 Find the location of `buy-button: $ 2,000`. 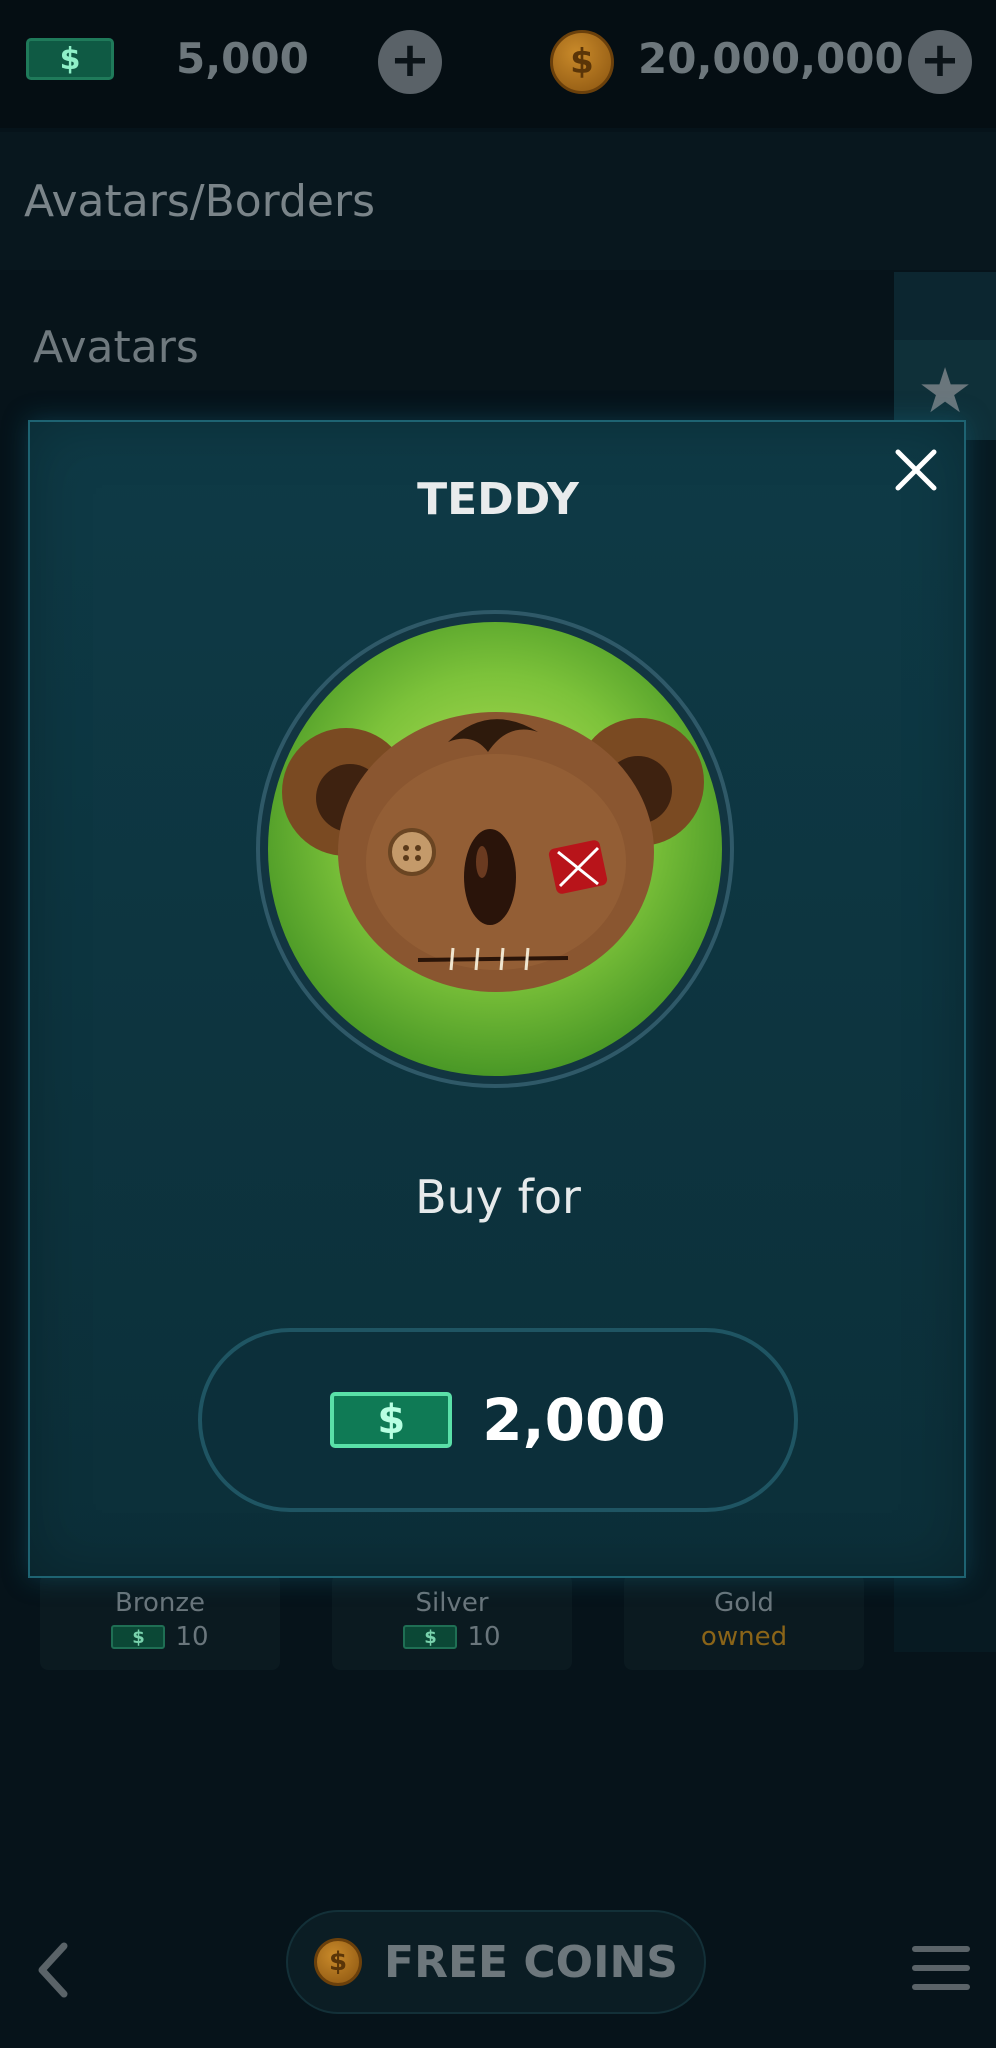

buy-button: $ 2,000 is located at coordinates (498, 1420).